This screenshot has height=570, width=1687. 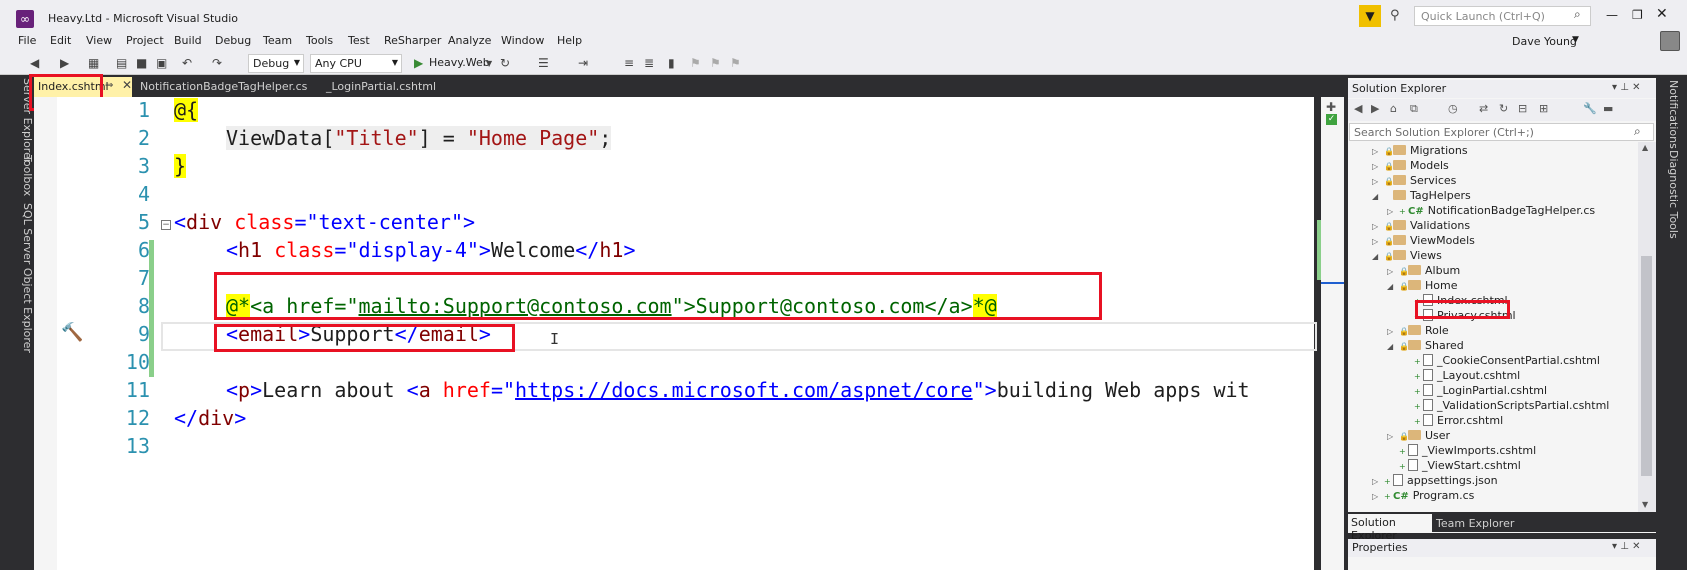 What do you see at coordinates (25, 278) in the screenshot?
I see `sql-server-object-explorer-tab: SQL Server Object Explorer` at bounding box center [25, 278].